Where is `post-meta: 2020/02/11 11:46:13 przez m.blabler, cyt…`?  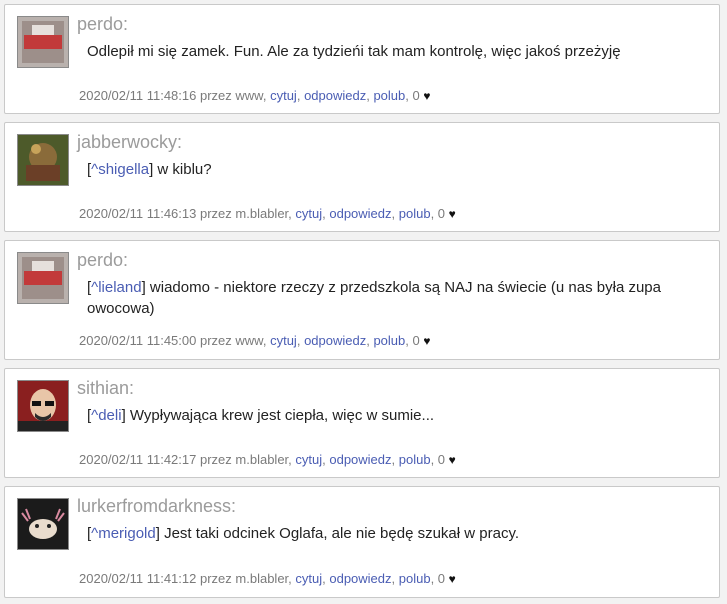 post-meta: 2020/02/11 11:46:13 przez m.blabler, cyt… is located at coordinates (267, 213).